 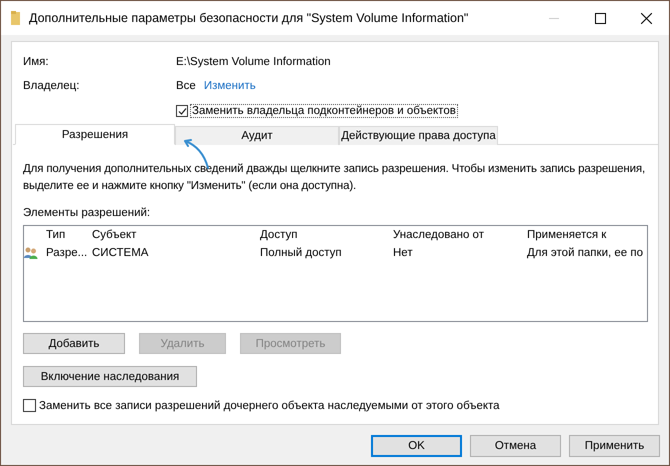 I want to click on maximize-icon, so click(x=600, y=18).